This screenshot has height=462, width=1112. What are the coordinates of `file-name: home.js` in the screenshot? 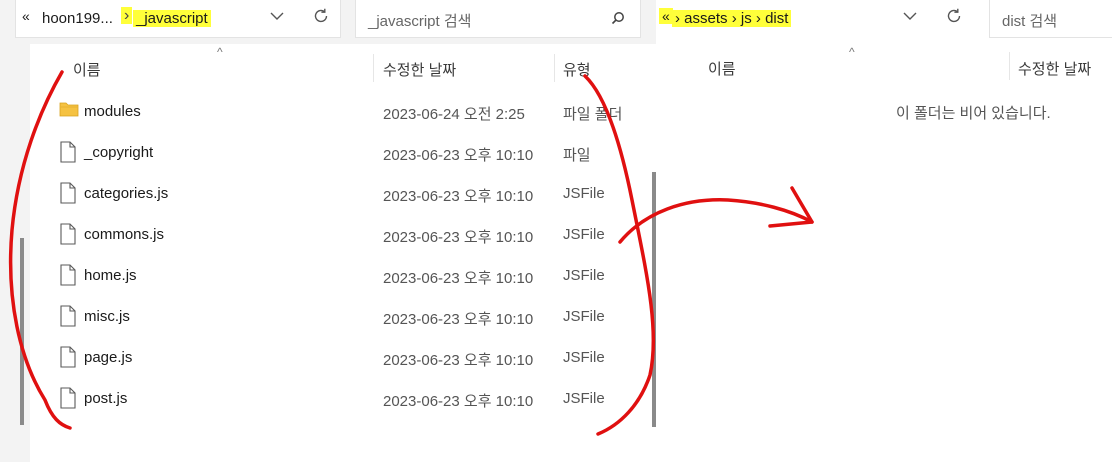 It's located at (110, 275).